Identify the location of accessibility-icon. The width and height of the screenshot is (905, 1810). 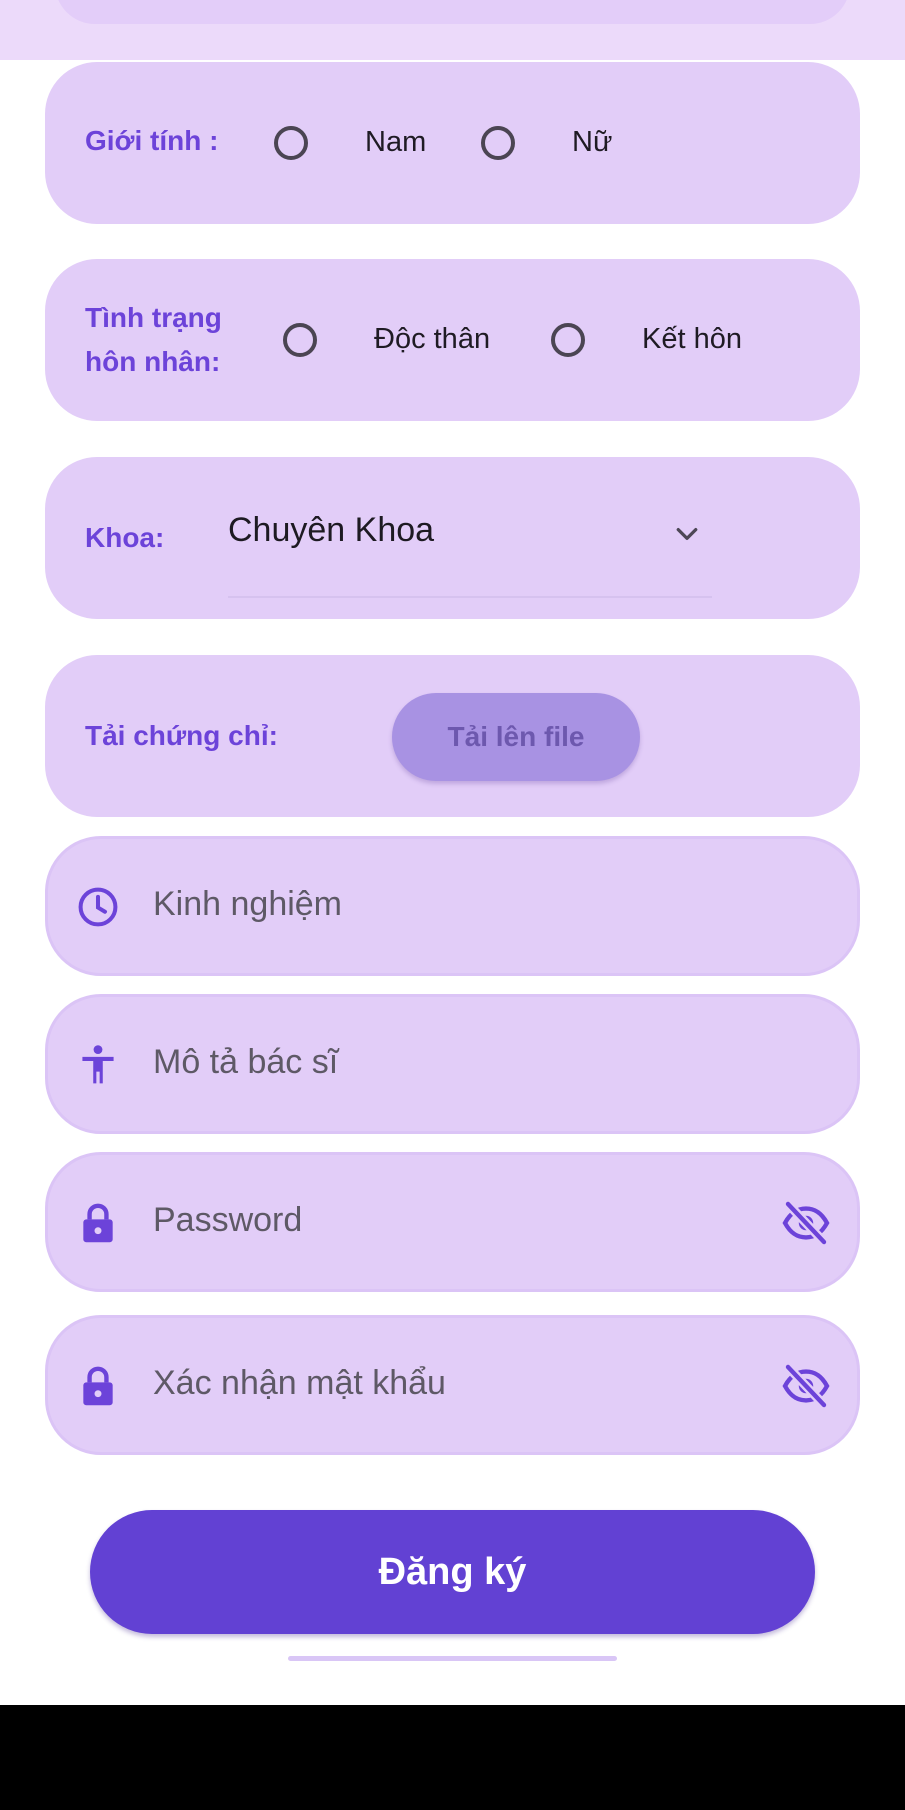
(98, 1064).